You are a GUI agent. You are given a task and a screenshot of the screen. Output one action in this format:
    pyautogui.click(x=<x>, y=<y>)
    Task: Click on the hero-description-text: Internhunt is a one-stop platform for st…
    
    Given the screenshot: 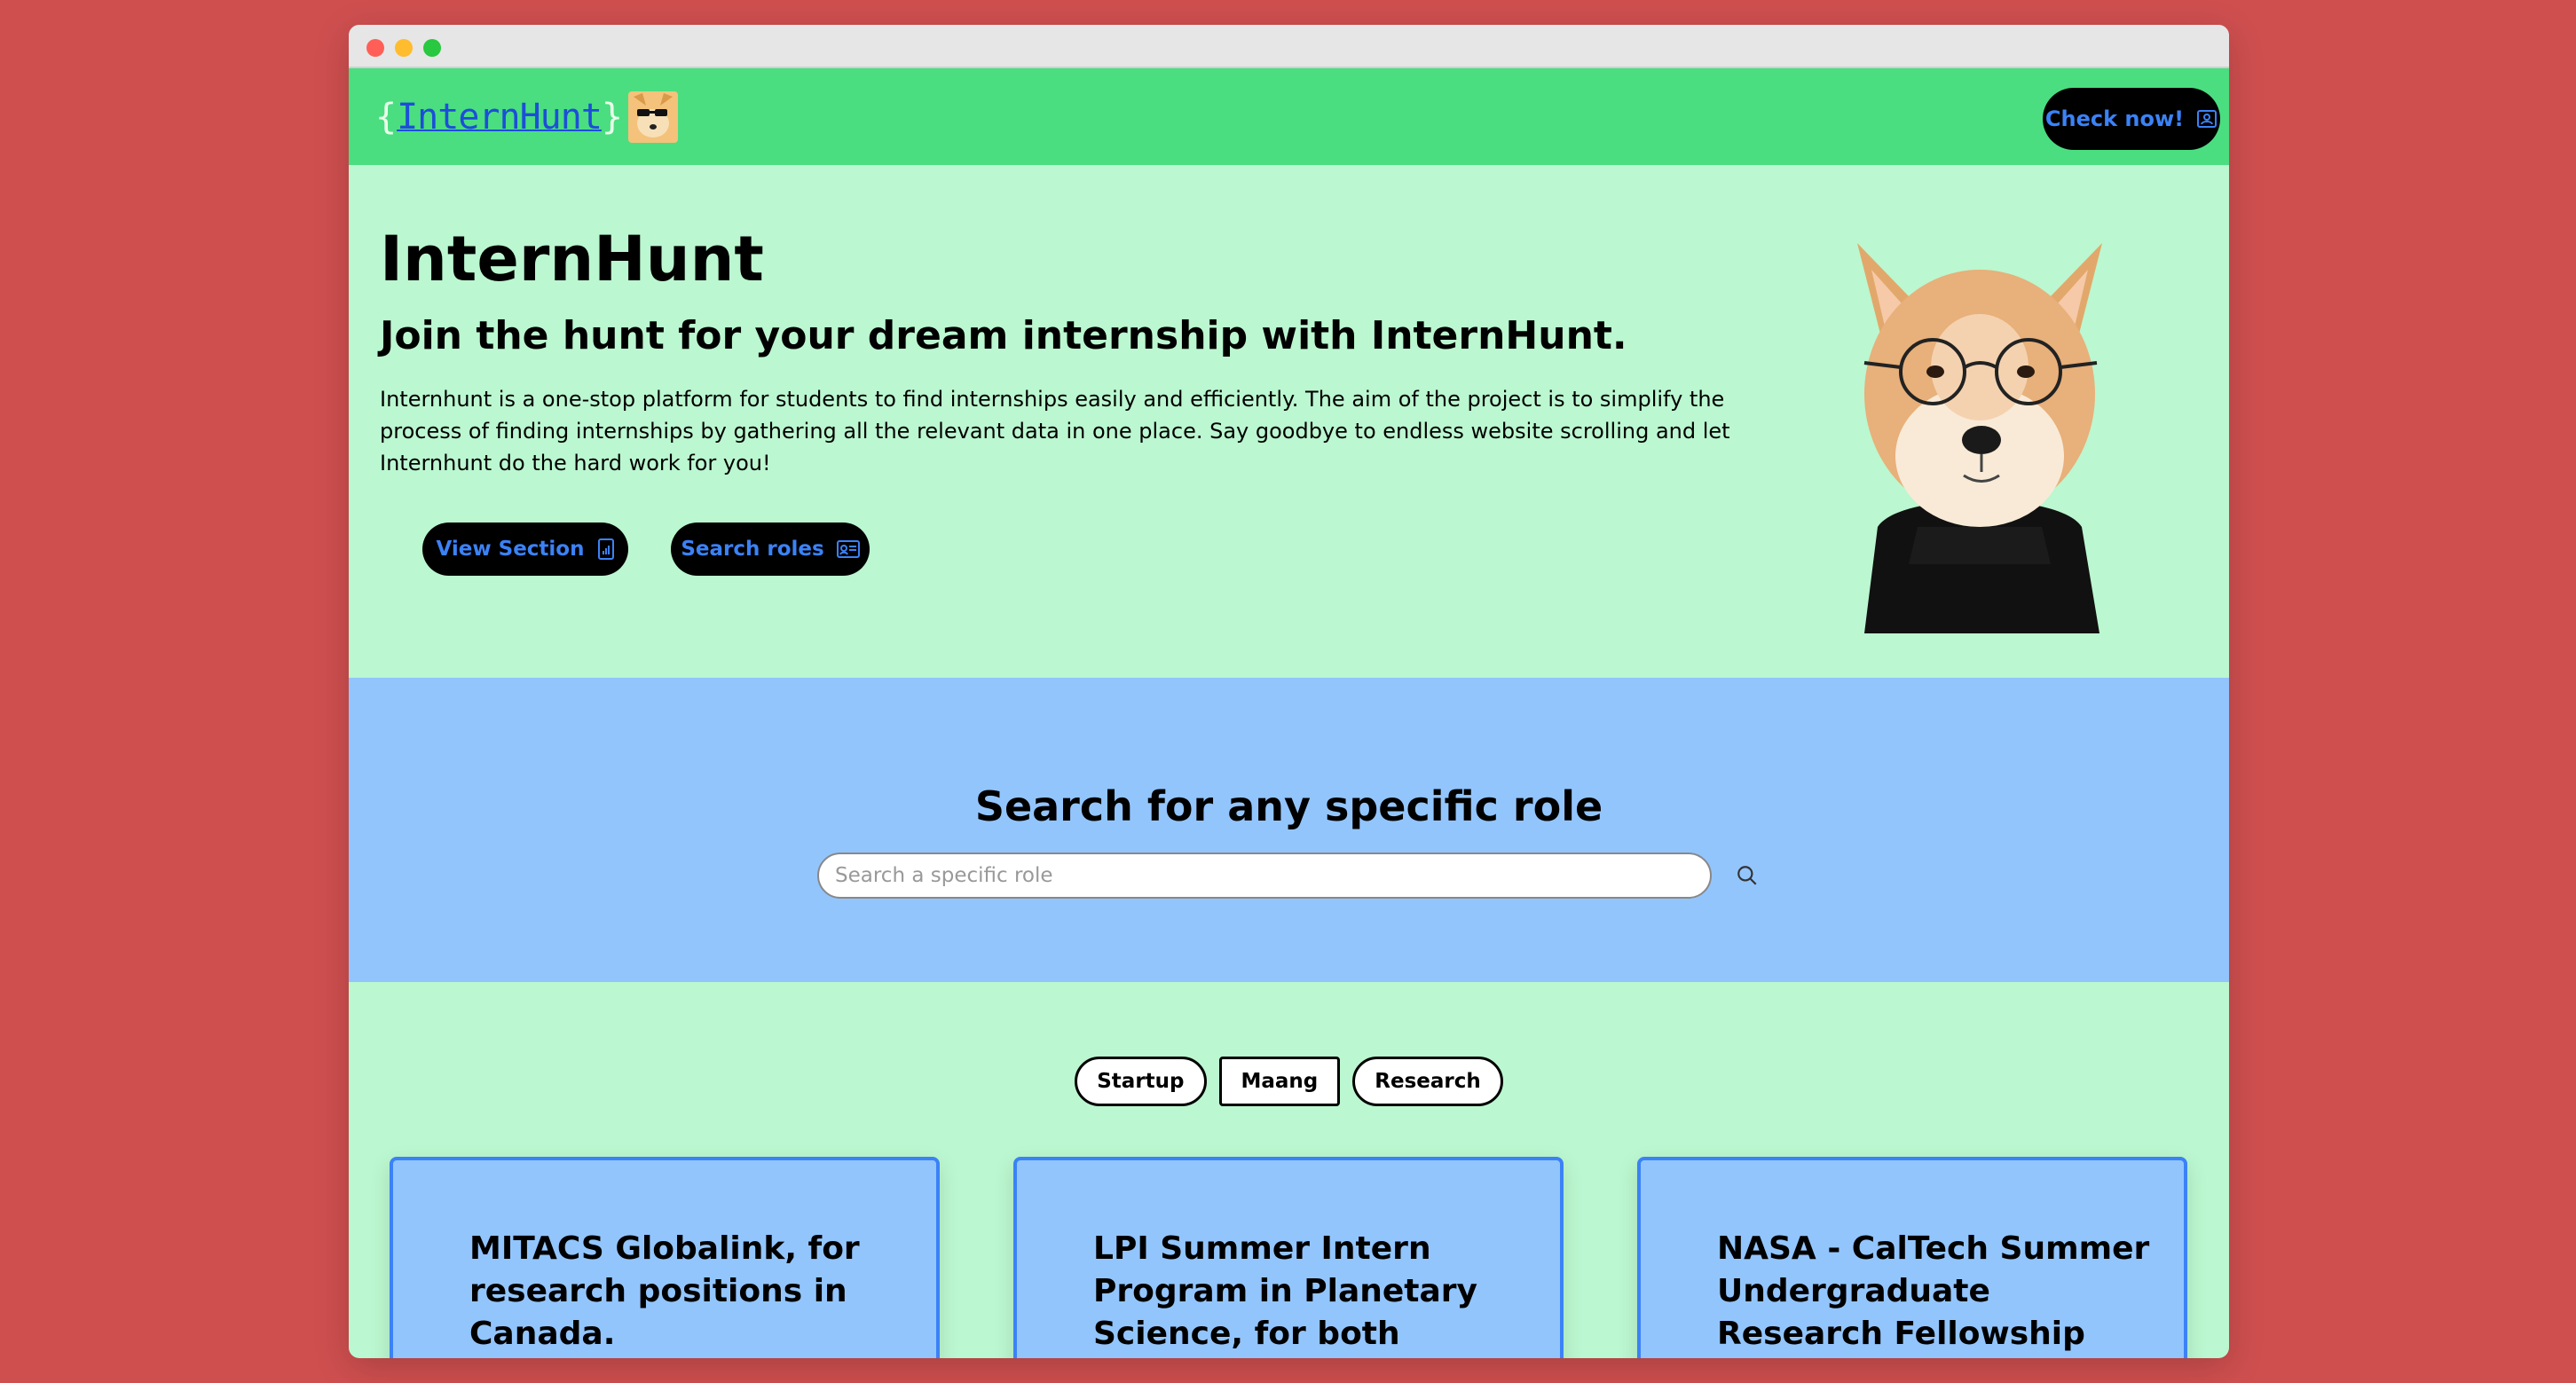 What is the action you would take?
    pyautogui.click(x=1055, y=431)
    